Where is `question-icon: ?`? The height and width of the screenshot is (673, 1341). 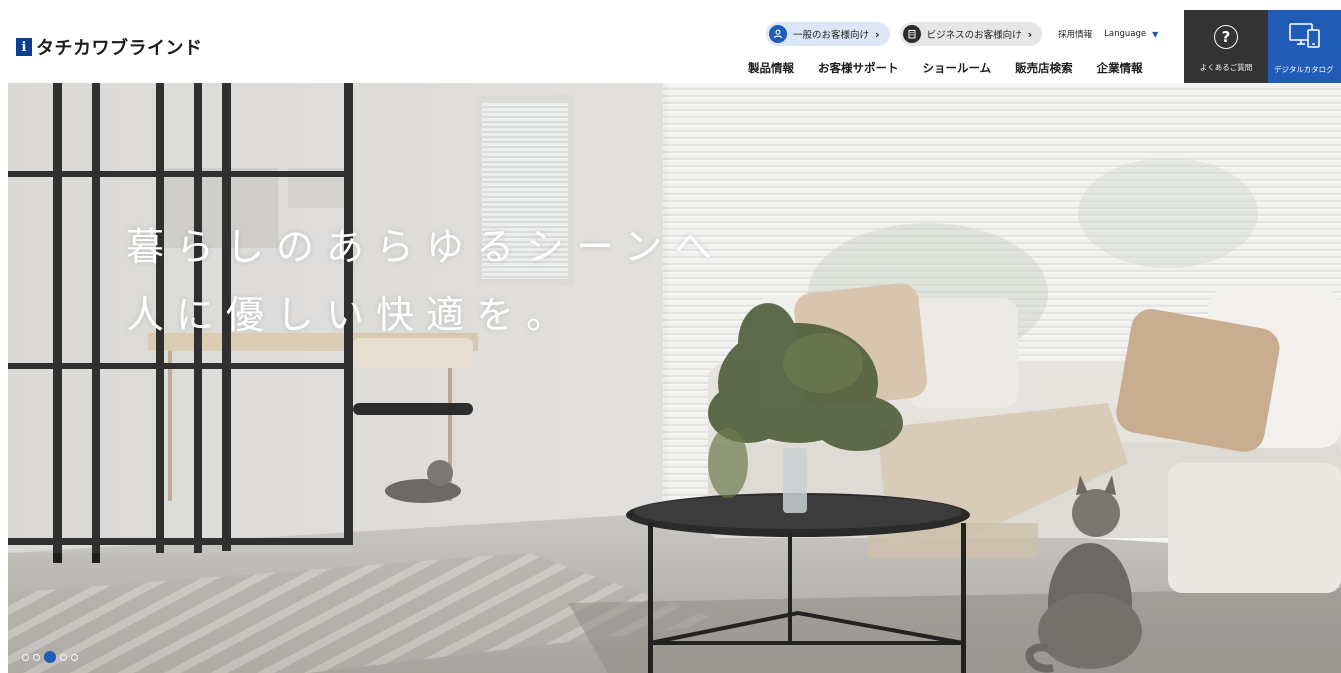 question-icon: ? is located at coordinates (1226, 37).